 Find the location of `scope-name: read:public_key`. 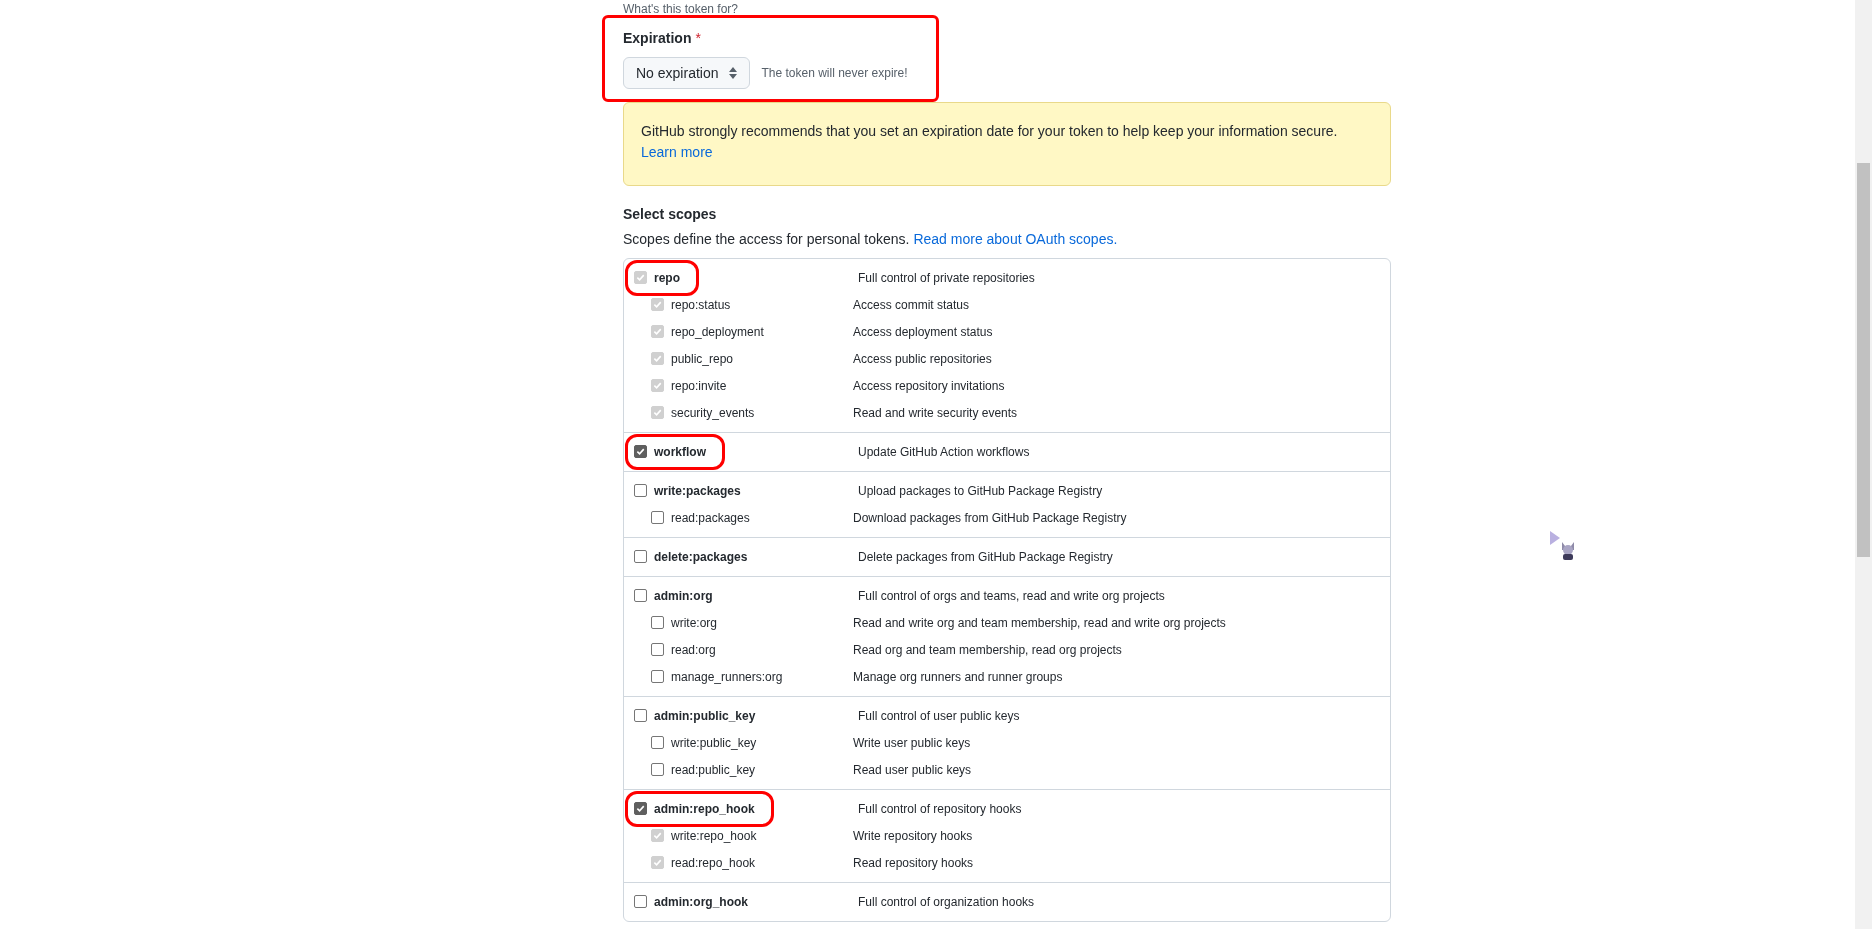

scope-name: read:public_key is located at coordinates (713, 770).